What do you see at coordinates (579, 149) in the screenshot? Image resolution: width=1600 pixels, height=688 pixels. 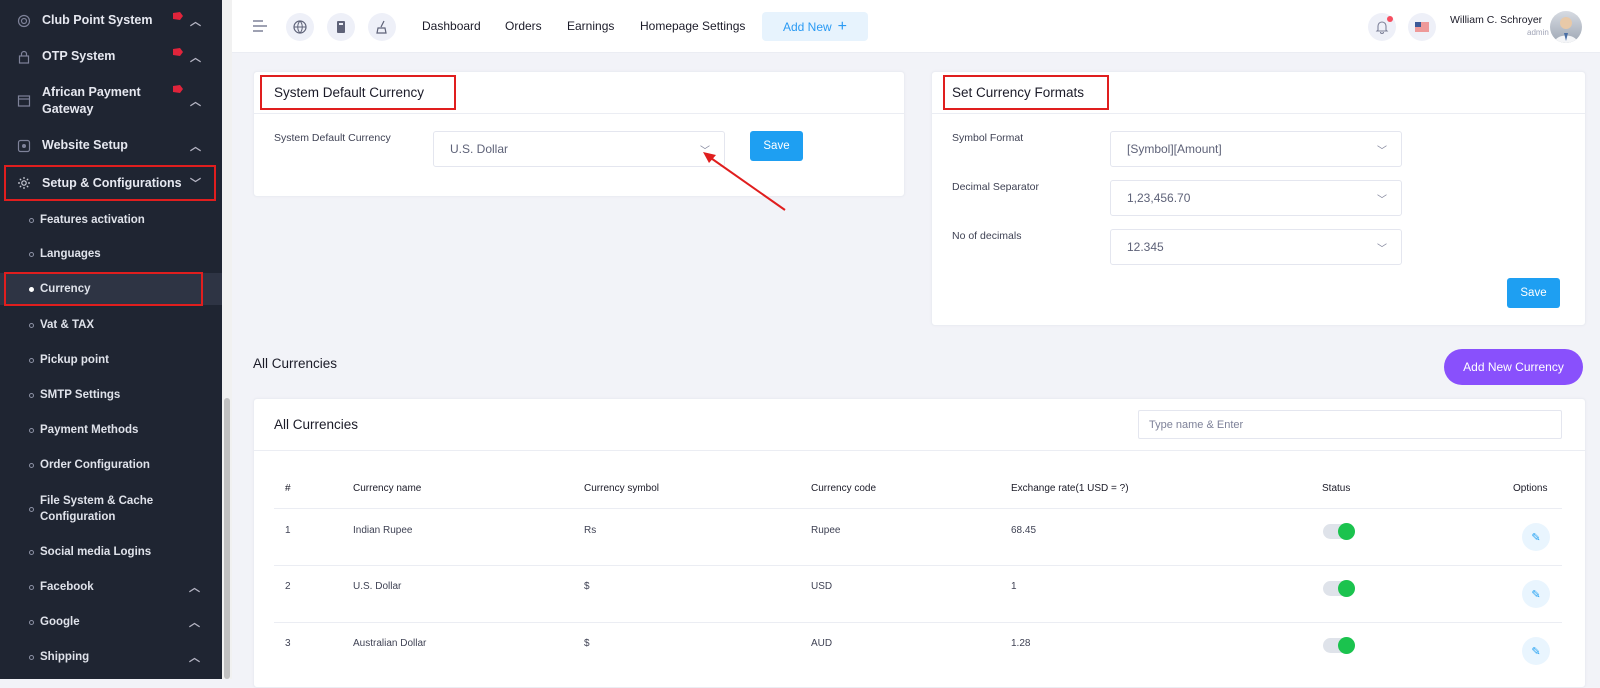 I see `default-currency-select: U.S. Dollar ﹀` at bounding box center [579, 149].